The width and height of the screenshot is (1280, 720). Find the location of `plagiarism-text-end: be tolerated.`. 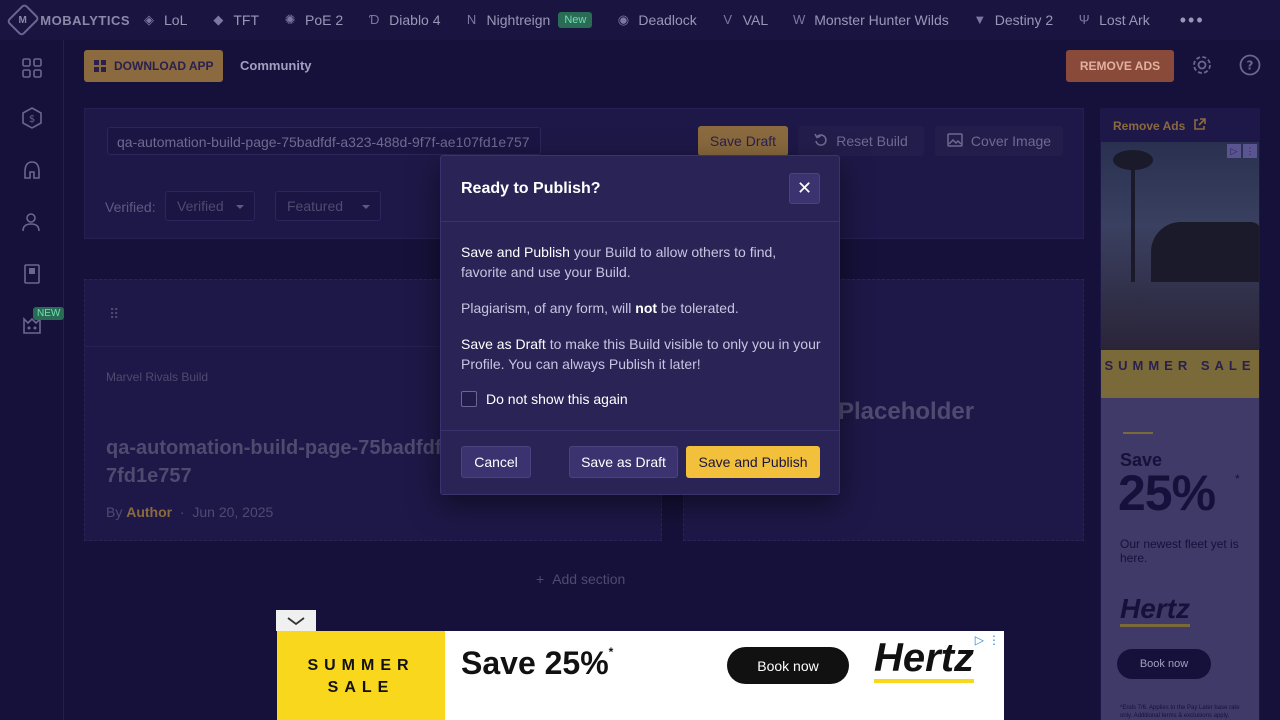

plagiarism-text-end: be tolerated. is located at coordinates (698, 308).